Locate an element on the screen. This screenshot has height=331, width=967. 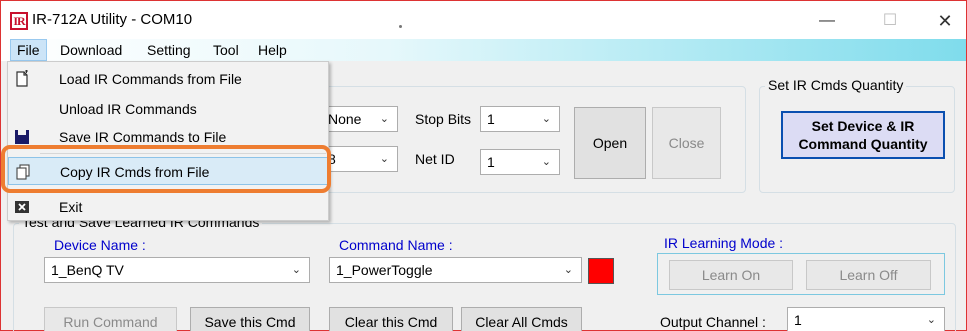
menu-item-label: Unload IR Commands is located at coordinates (128, 109).